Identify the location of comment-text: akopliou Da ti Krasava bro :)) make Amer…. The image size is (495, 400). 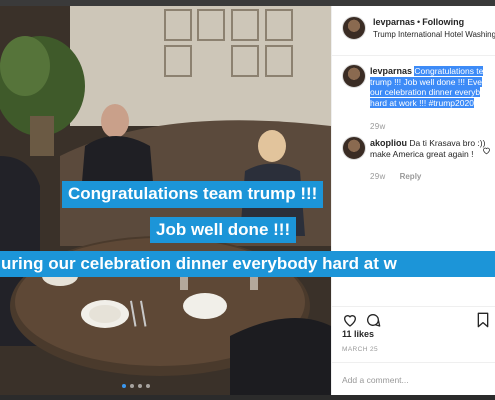
(432, 149).